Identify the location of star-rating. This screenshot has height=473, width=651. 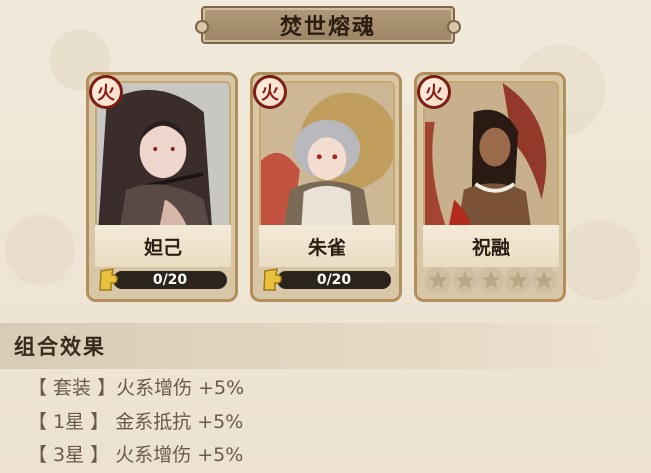
(491, 280).